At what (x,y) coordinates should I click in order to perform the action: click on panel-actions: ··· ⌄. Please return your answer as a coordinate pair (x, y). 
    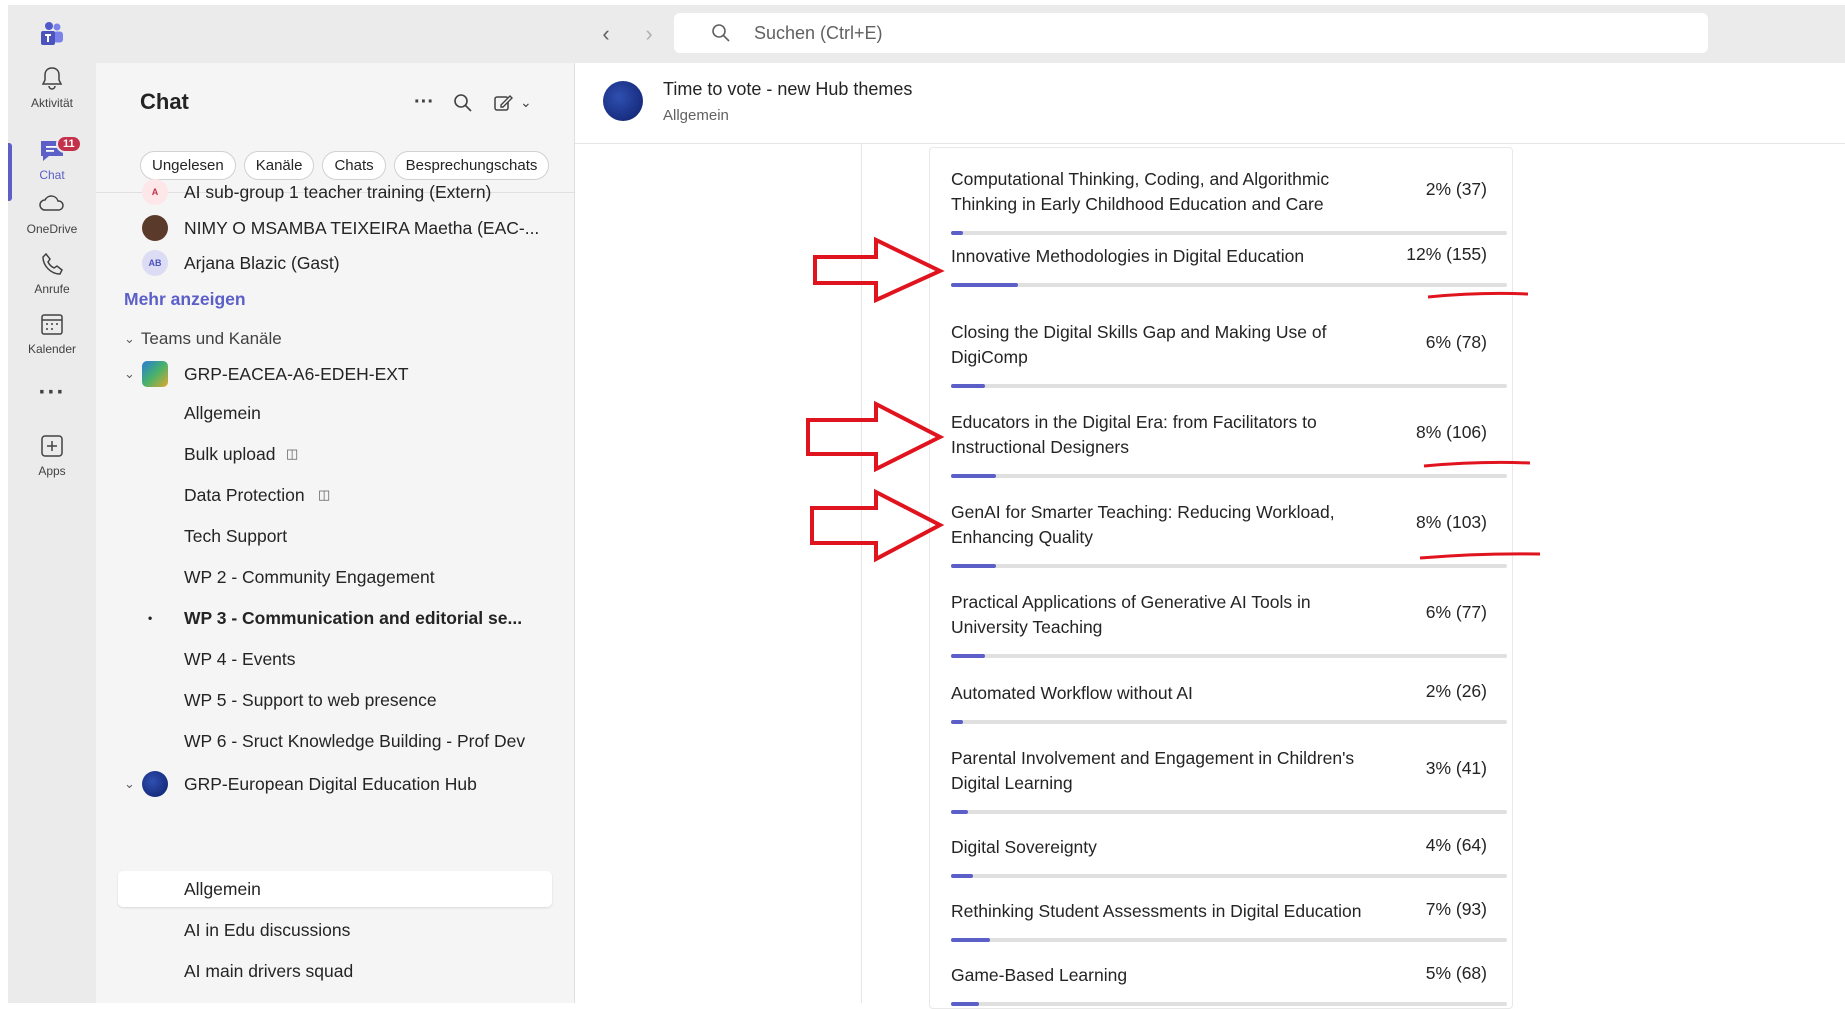
    Looking at the image, I should click on (473, 102).